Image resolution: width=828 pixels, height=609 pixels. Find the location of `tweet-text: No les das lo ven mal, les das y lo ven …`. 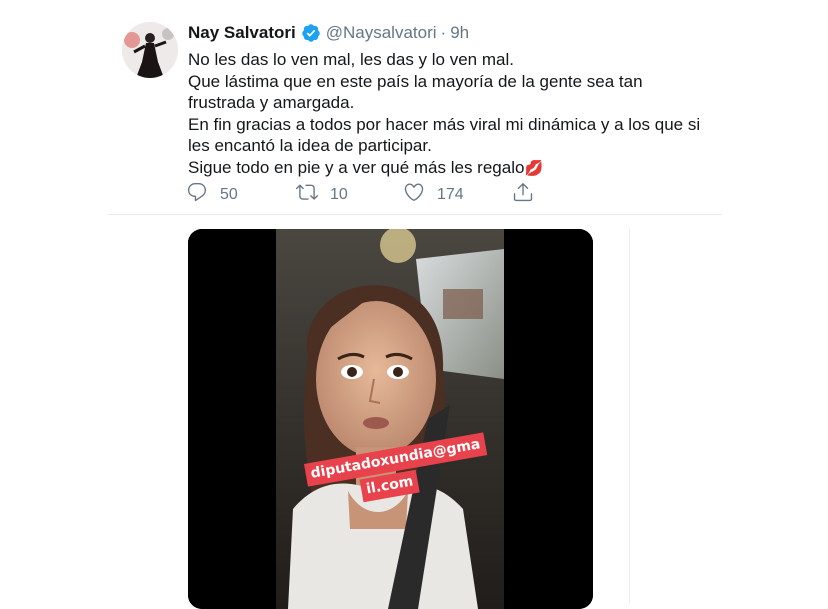

tweet-text: No les das lo ven mal, les das y lo ven … is located at coordinates (448, 114).